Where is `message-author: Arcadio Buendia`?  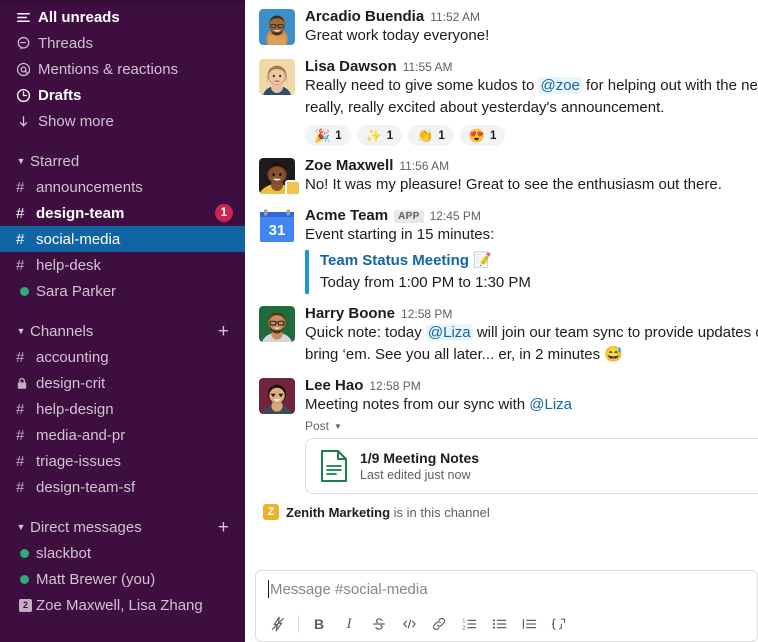 message-author: Arcadio Buendia is located at coordinates (364, 16).